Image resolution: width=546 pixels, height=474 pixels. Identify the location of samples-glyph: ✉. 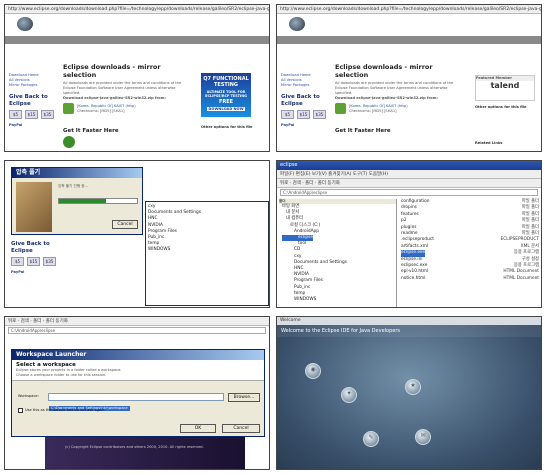
(423, 435).